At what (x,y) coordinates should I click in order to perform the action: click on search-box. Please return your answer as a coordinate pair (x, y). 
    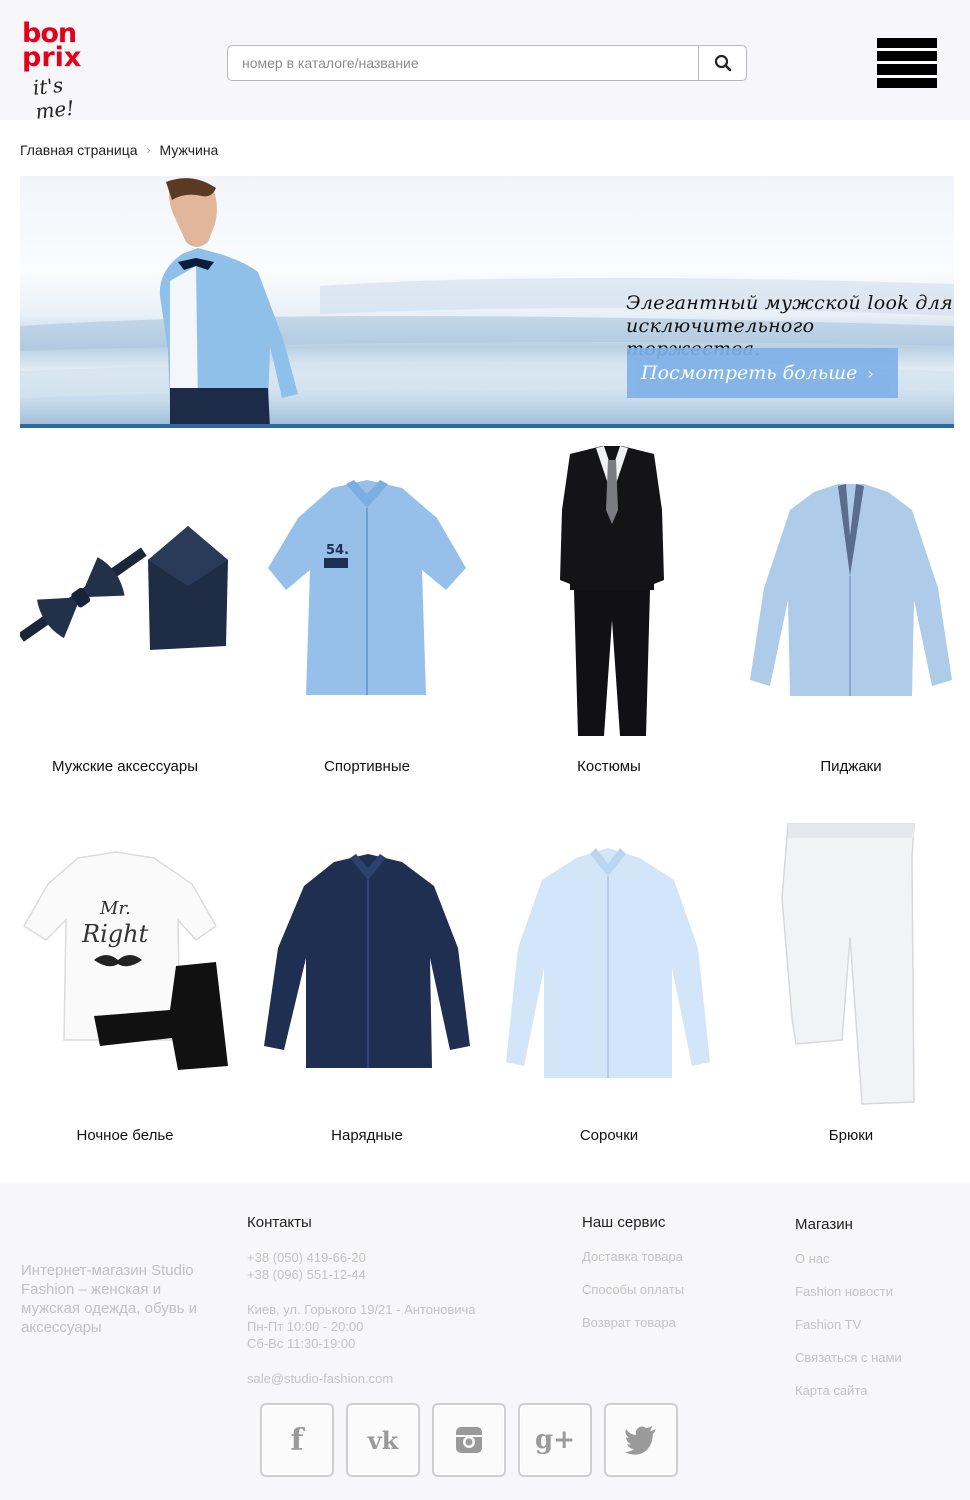
    Looking at the image, I should click on (487, 63).